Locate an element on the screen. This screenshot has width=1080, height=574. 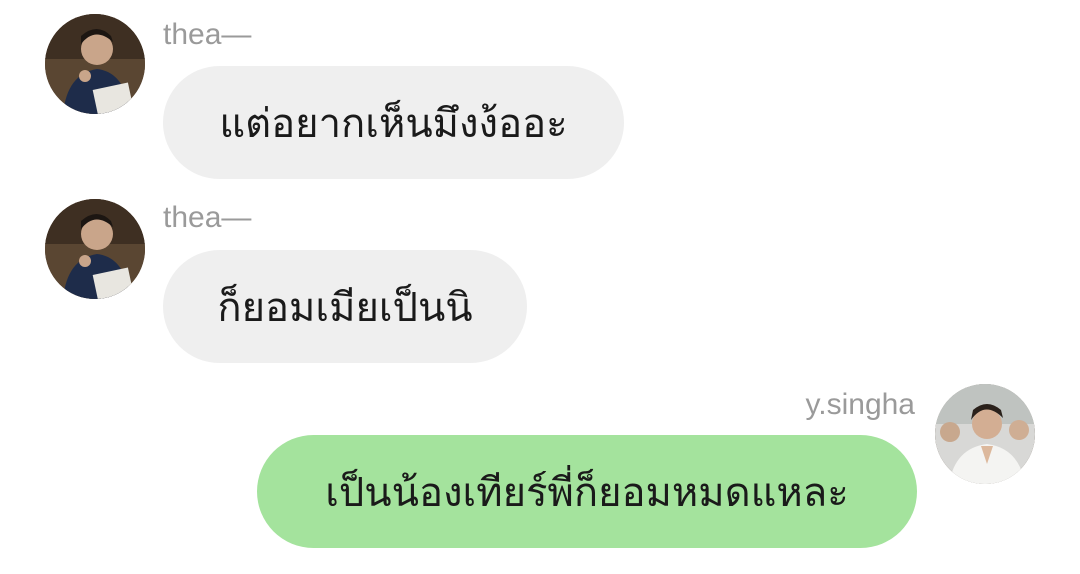
avatar-ysingha is located at coordinates (985, 434).